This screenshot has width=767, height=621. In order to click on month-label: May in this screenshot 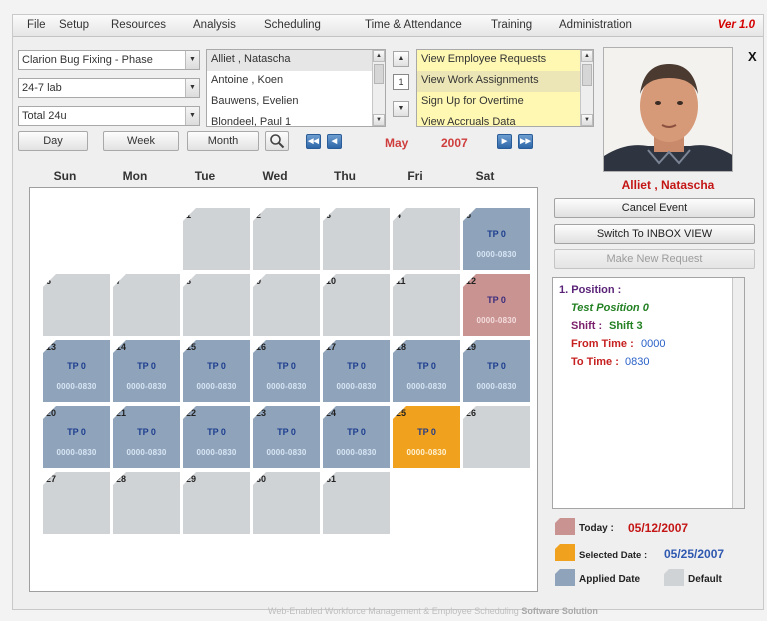, I will do `click(397, 143)`.